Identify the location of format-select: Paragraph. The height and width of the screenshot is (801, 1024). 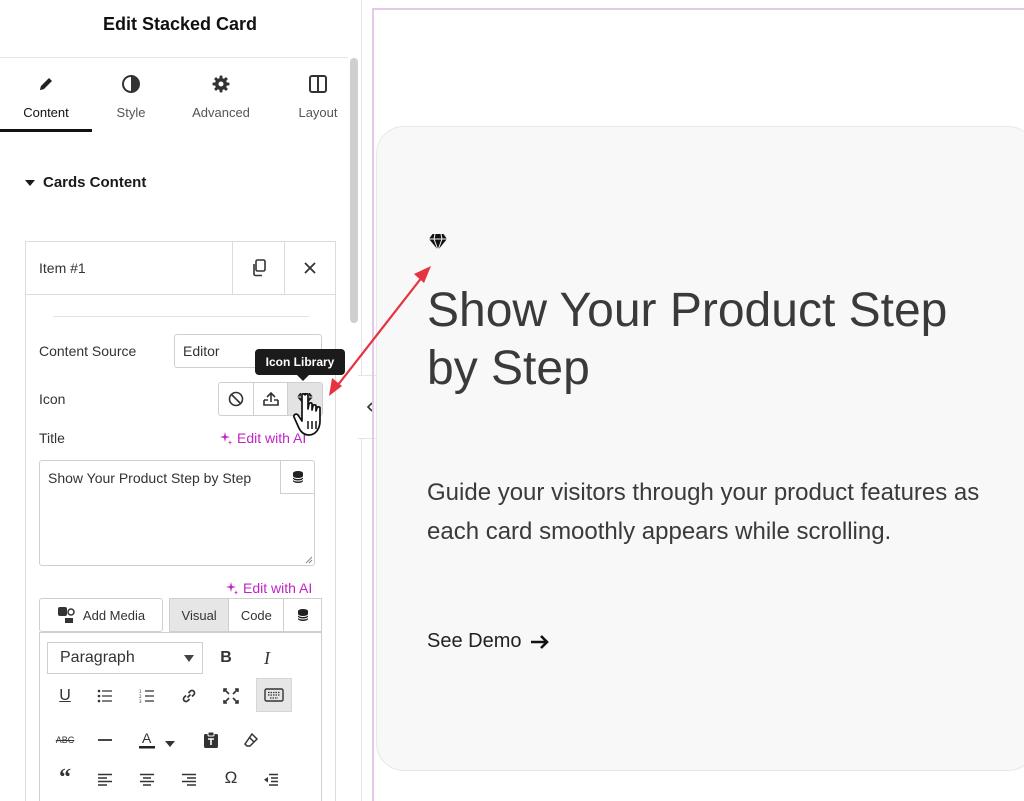
(125, 658).